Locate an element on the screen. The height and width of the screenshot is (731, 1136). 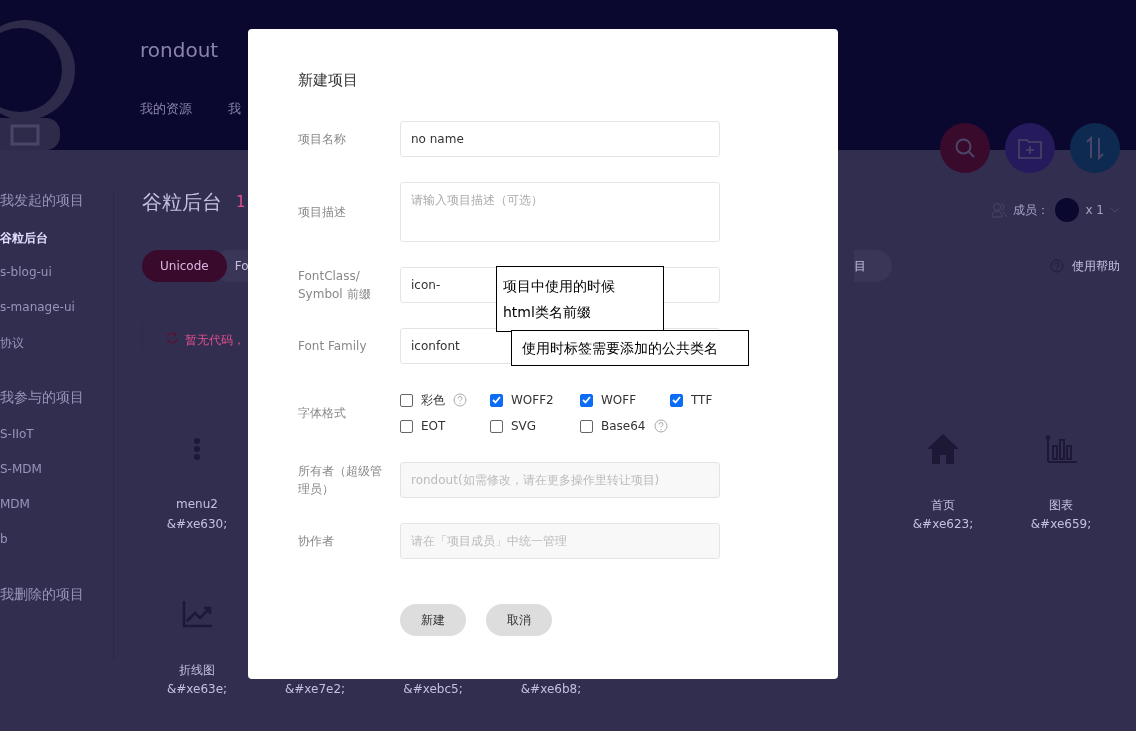
field-label: 字体格式 is located at coordinates (322, 413).